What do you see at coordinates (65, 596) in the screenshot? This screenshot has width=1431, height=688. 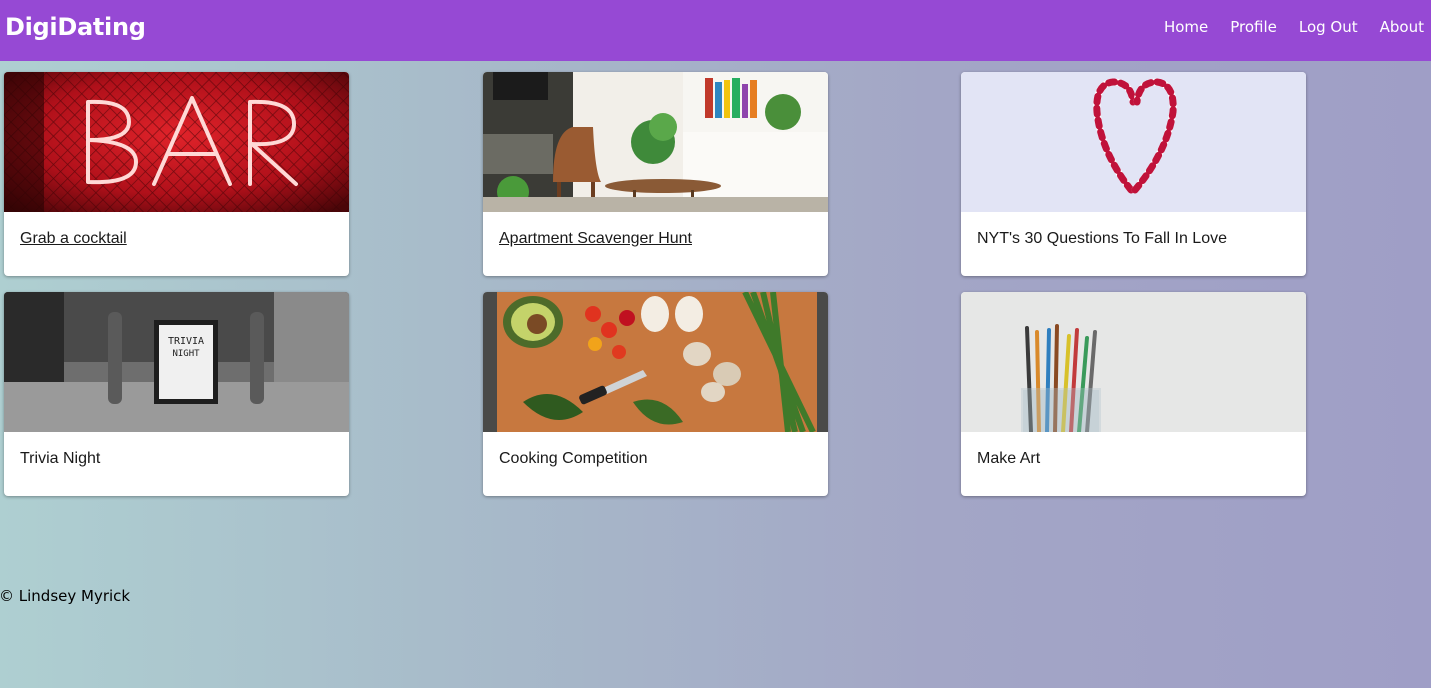 I see `footer-copyright: © Lindsey Myrick` at bounding box center [65, 596].